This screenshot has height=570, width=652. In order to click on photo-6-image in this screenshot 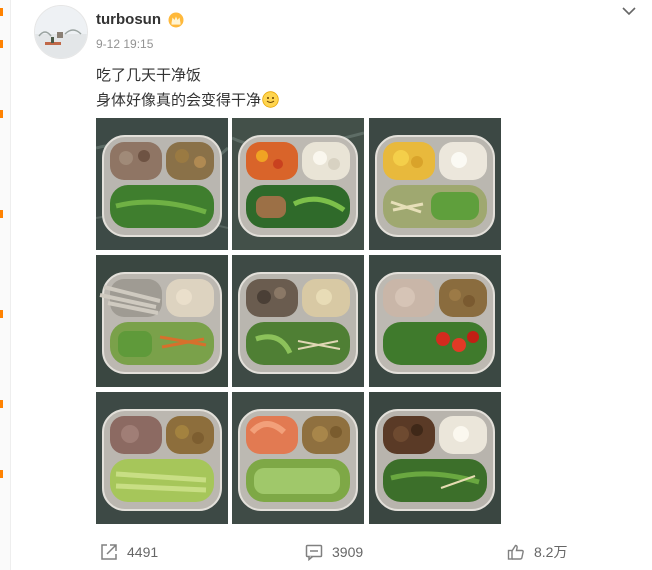, I will do `click(435, 321)`.